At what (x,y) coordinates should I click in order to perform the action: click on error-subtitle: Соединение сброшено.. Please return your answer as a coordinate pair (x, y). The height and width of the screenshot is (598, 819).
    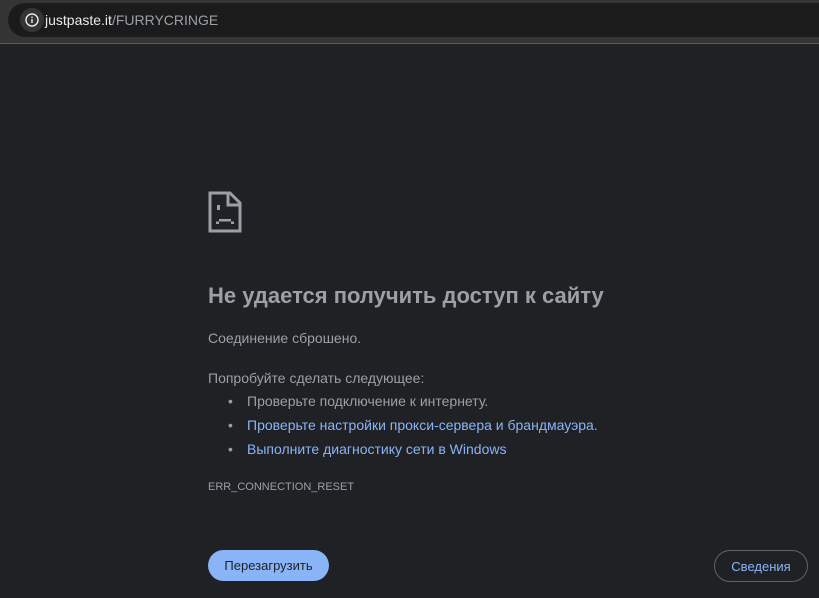
    Looking at the image, I should click on (285, 338).